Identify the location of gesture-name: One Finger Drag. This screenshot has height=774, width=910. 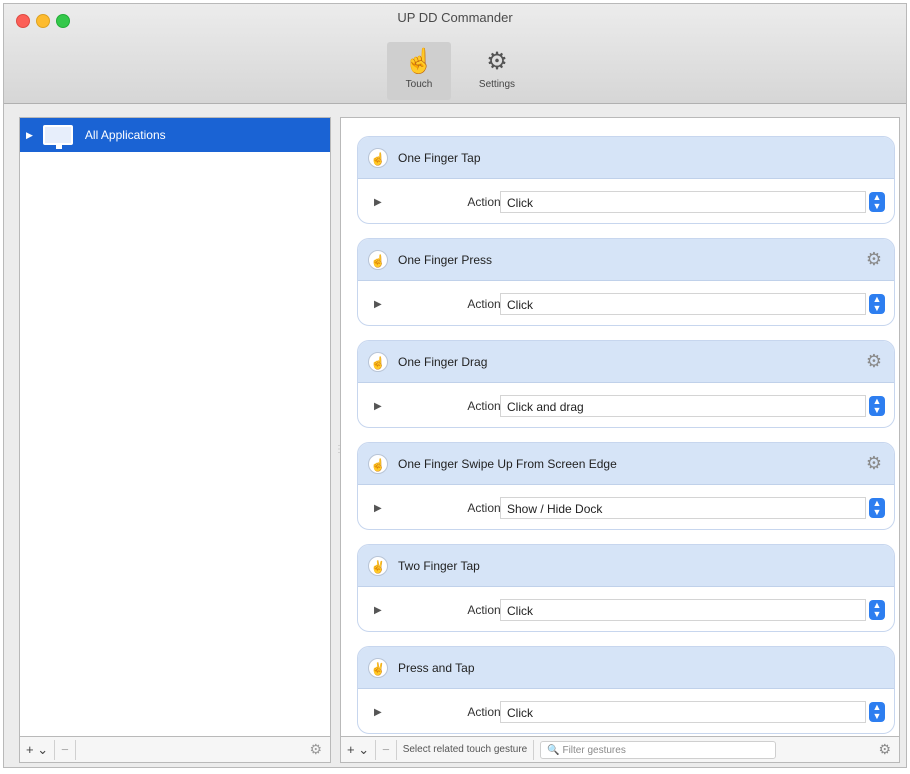
(443, 361).